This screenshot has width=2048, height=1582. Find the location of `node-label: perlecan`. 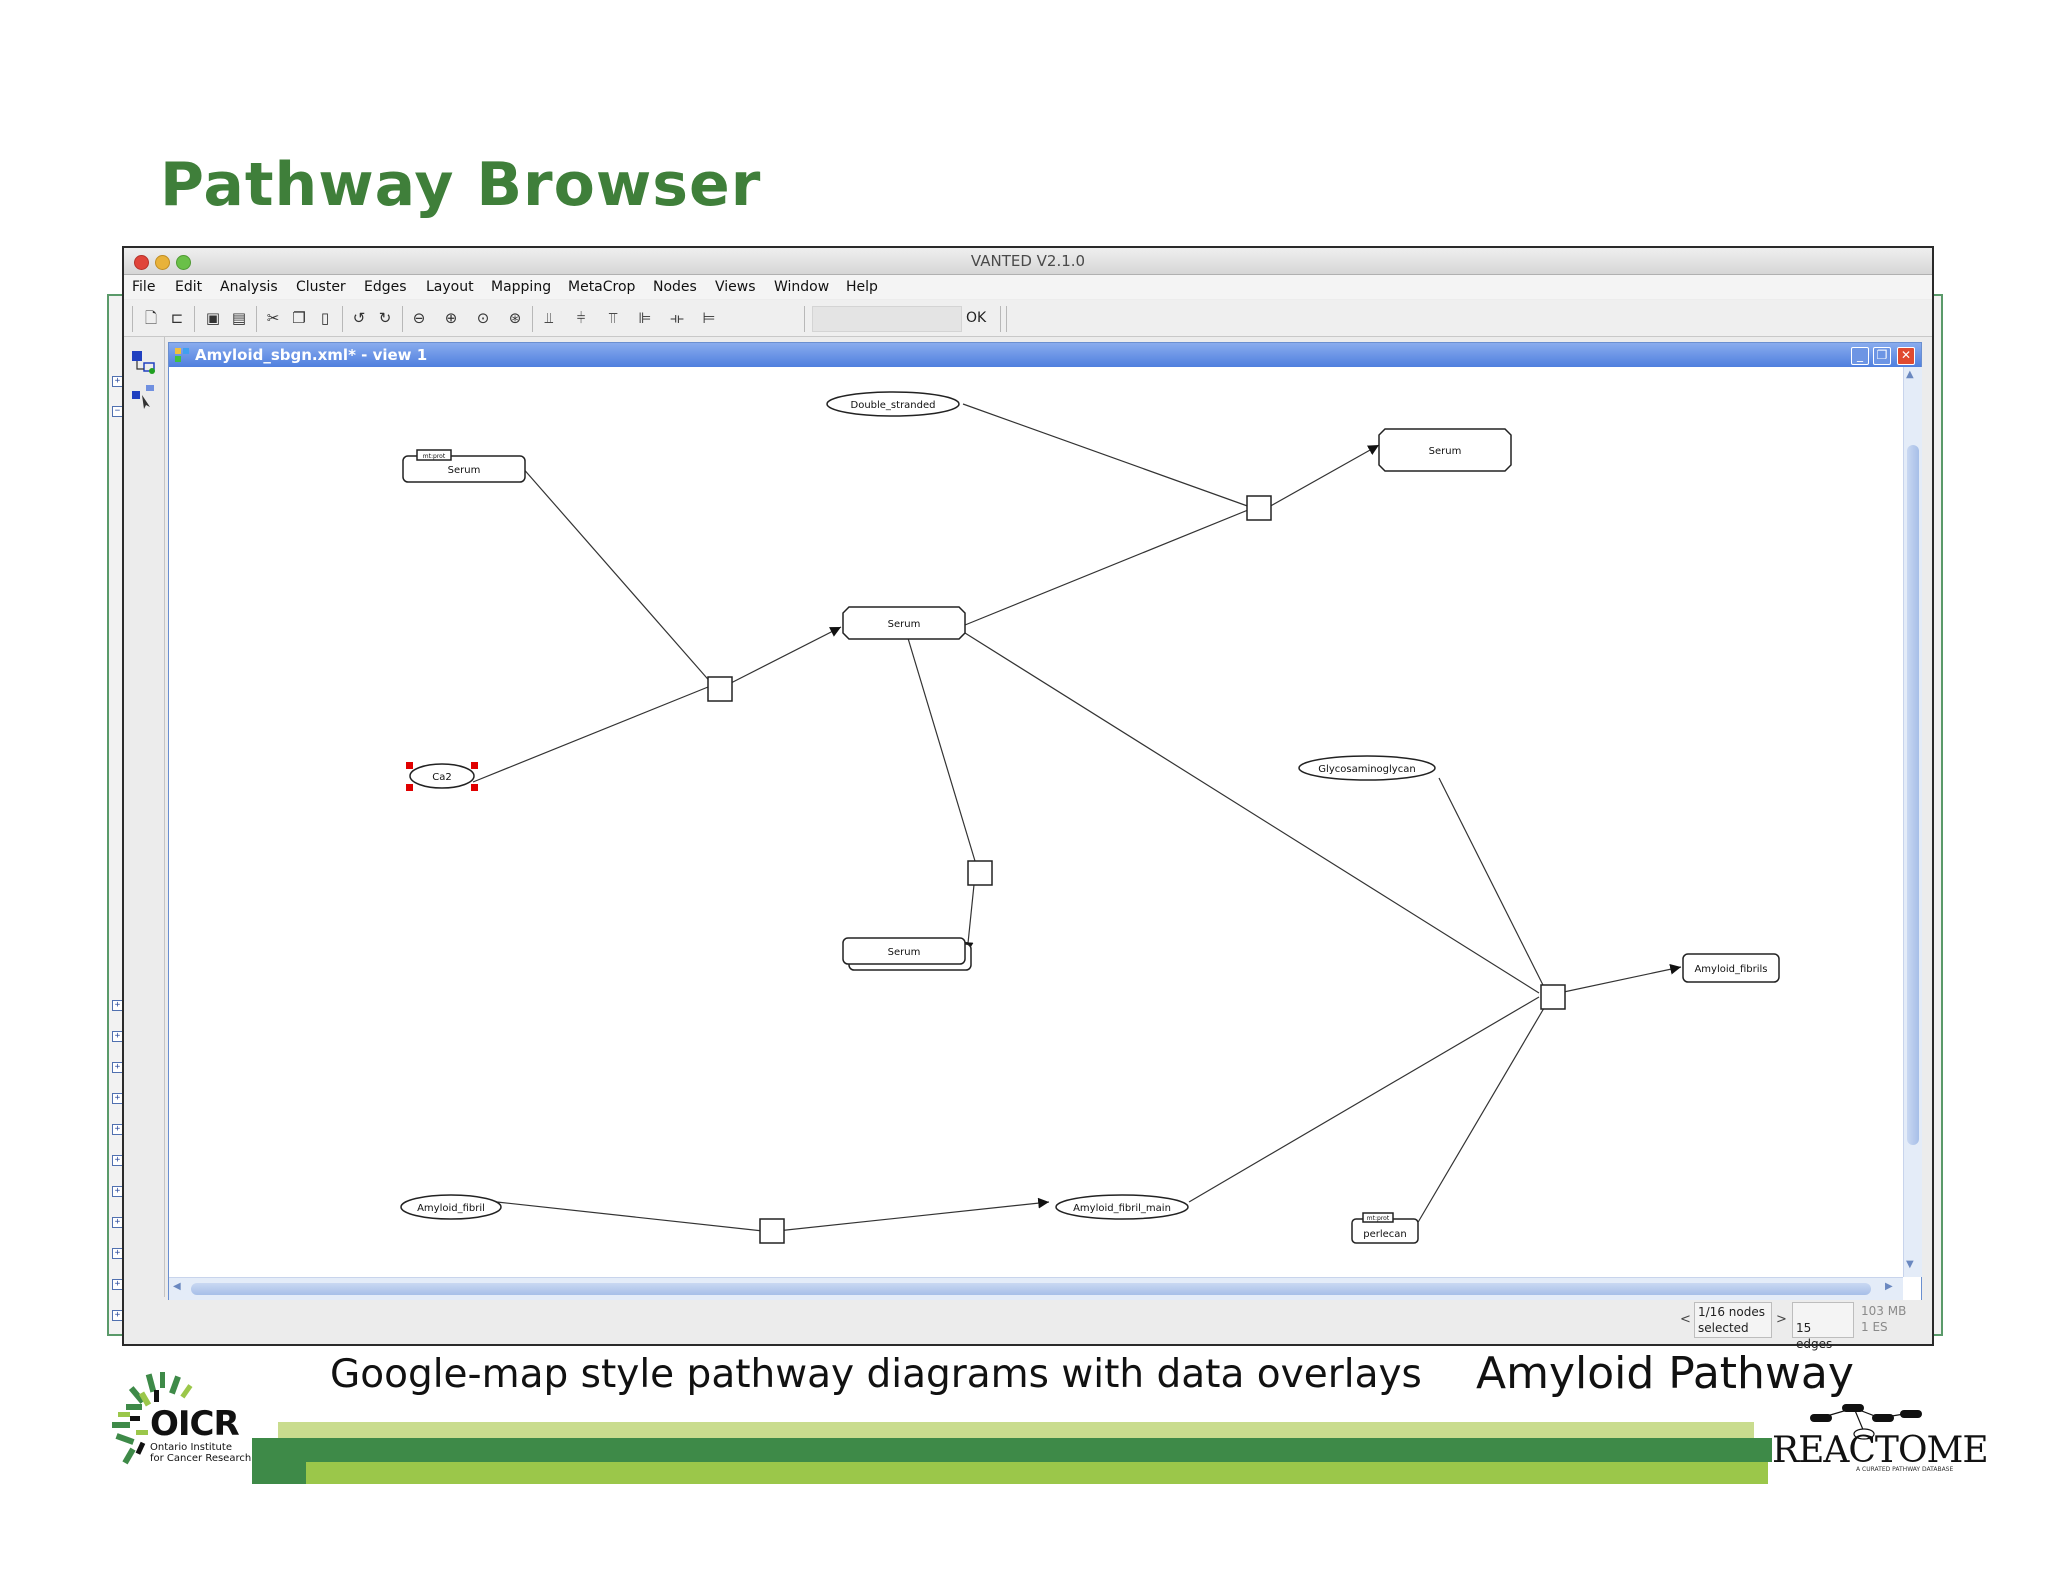

node-label: perlecan is located at coordinates (1385, 1234).